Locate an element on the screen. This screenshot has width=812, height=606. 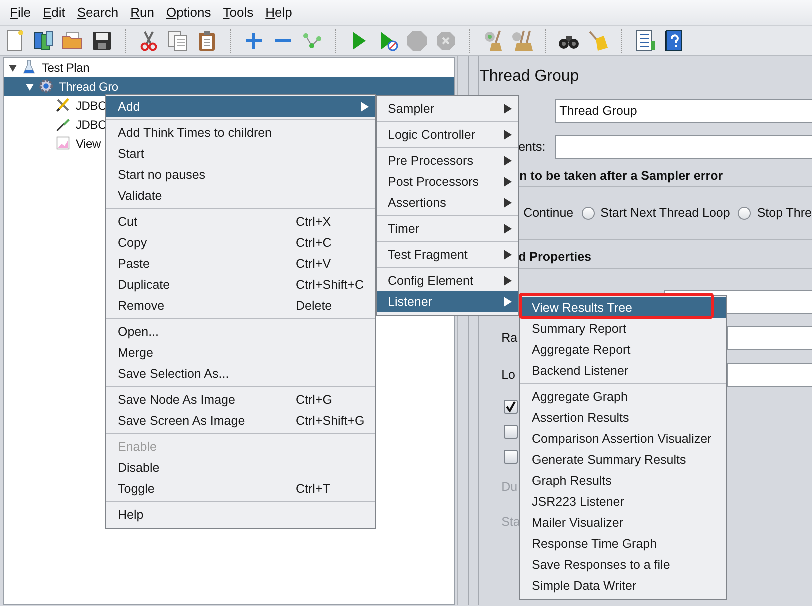
panel-title: Thread Group is located at coordinates (530, 77).